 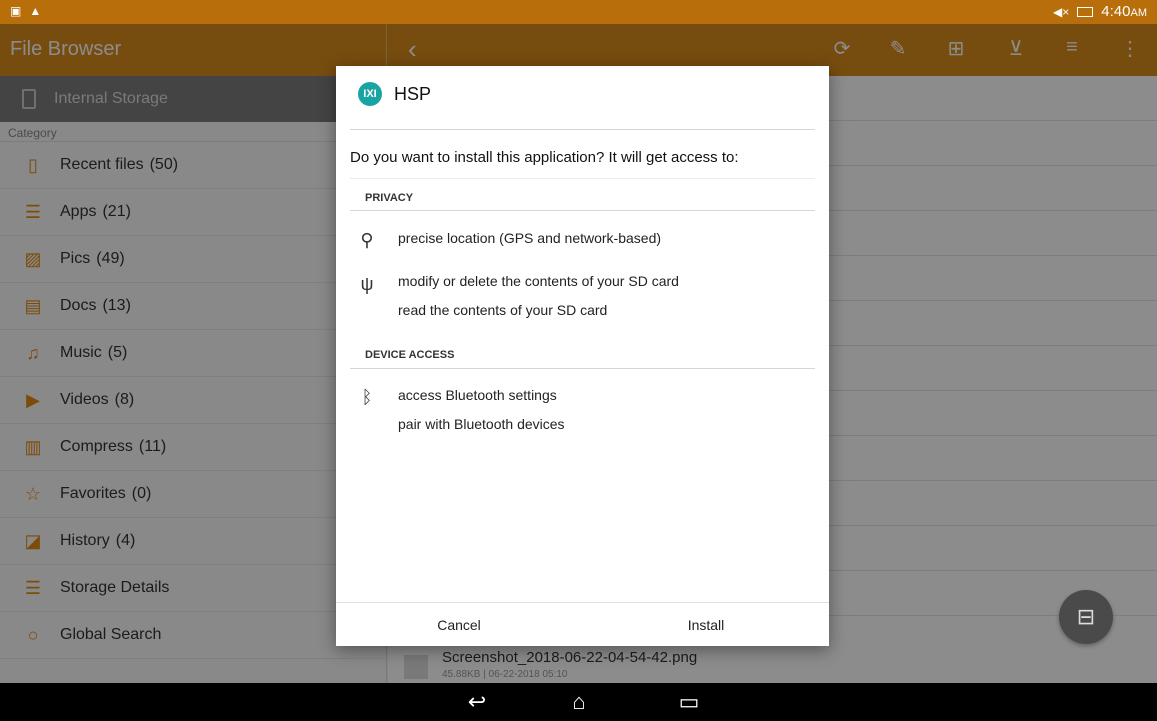 I want to click on permission-bt-pair: pair with Bluetooth devices, so click(x=481, y=424).